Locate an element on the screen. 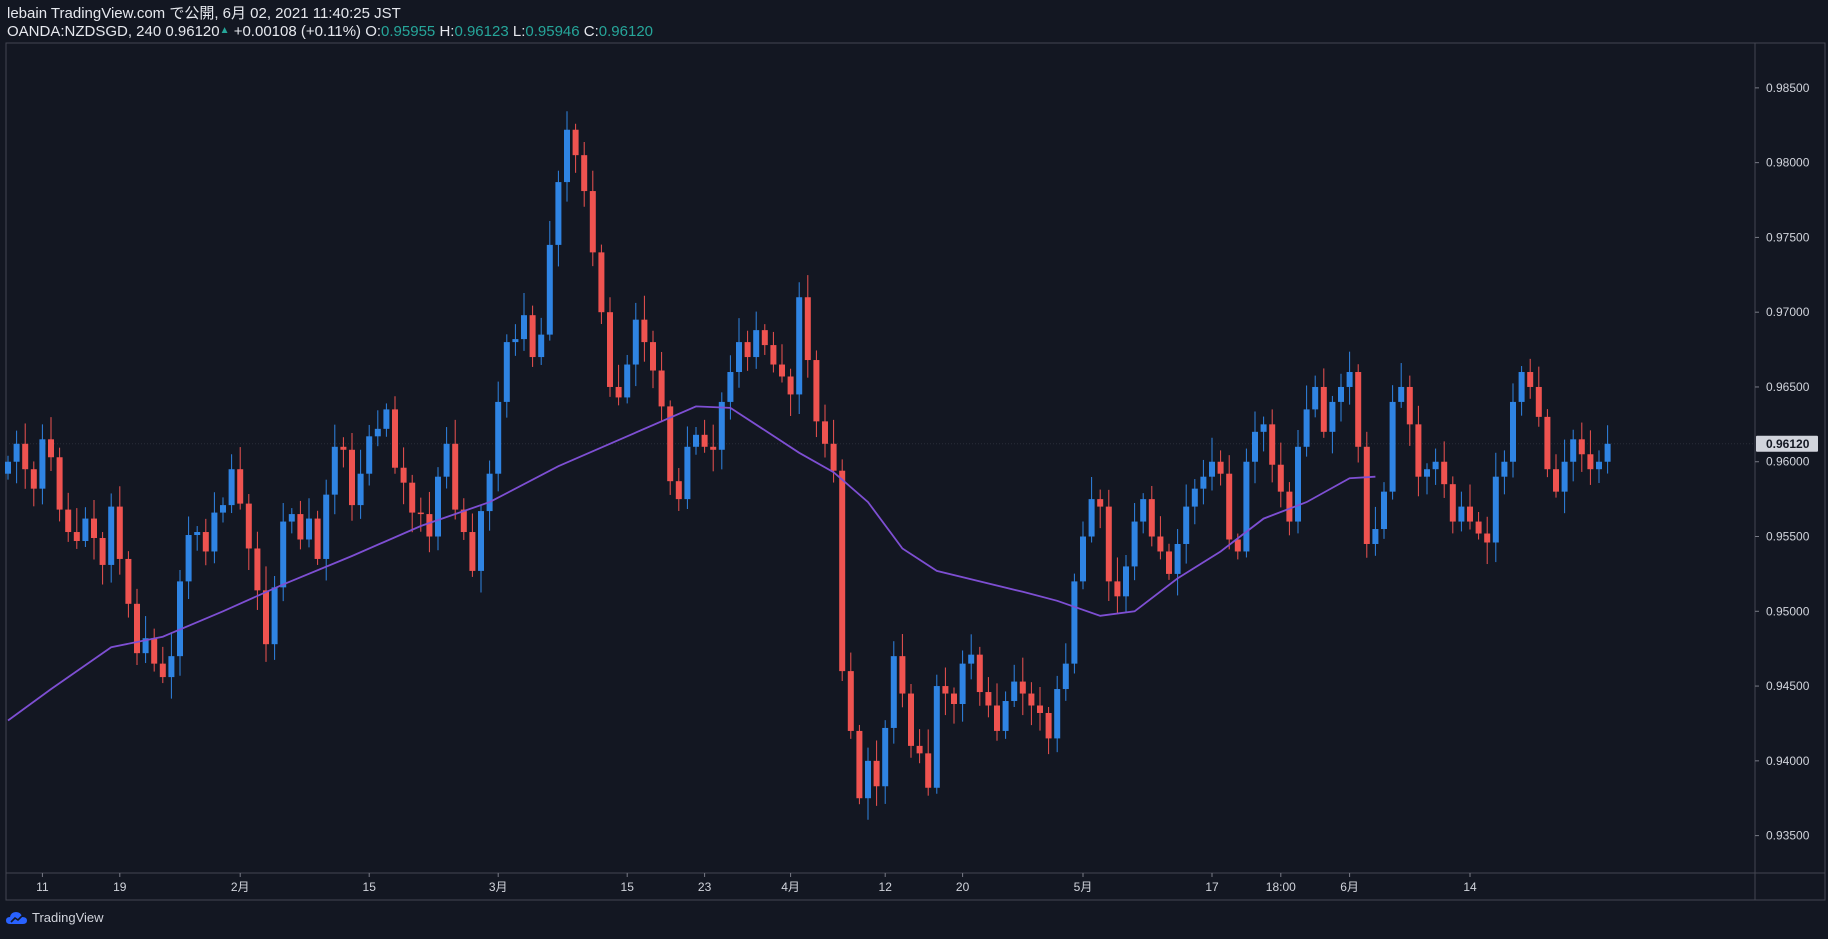 Image resolution: width=1828 pixels, height=939 pixels. y-tick-label: 0.94000 is located at coordinates (1788, 761).